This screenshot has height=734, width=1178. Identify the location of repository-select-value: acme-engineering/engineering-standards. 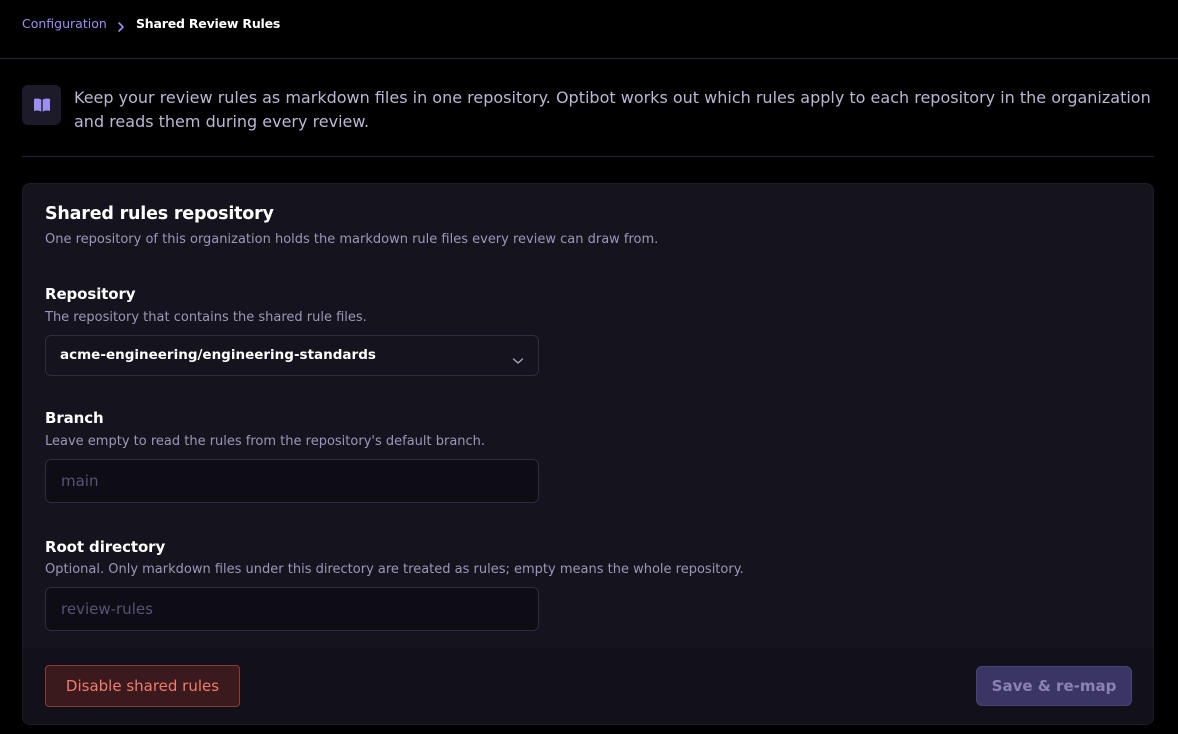
(218, 355).